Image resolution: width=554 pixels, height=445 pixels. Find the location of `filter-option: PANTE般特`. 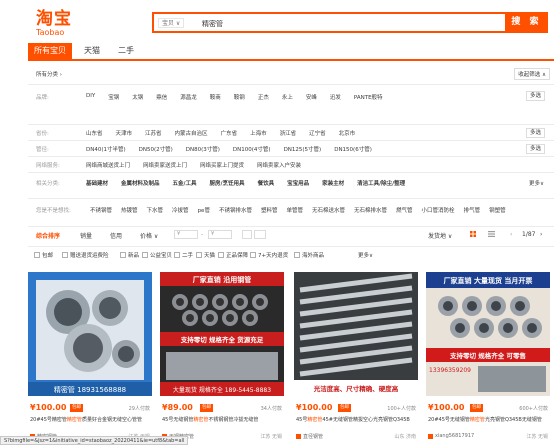

filter-option: PANTE般特 is located at coordinates (368, 97).